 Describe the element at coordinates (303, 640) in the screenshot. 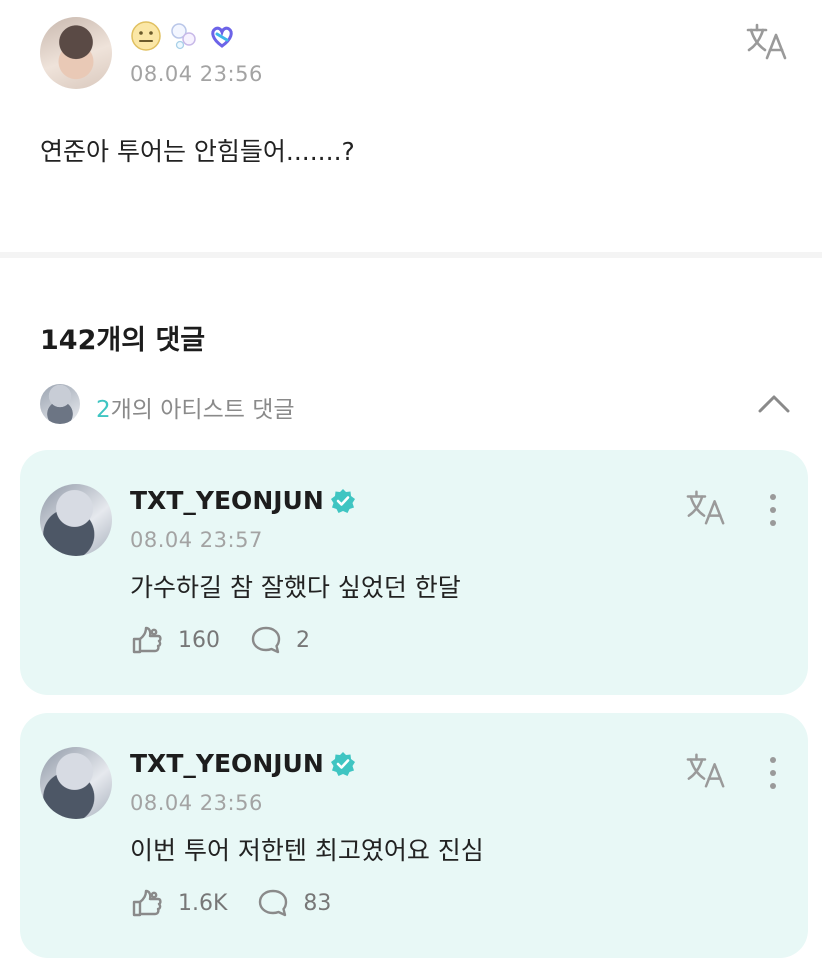

I see `reply-count: 2` at that location.